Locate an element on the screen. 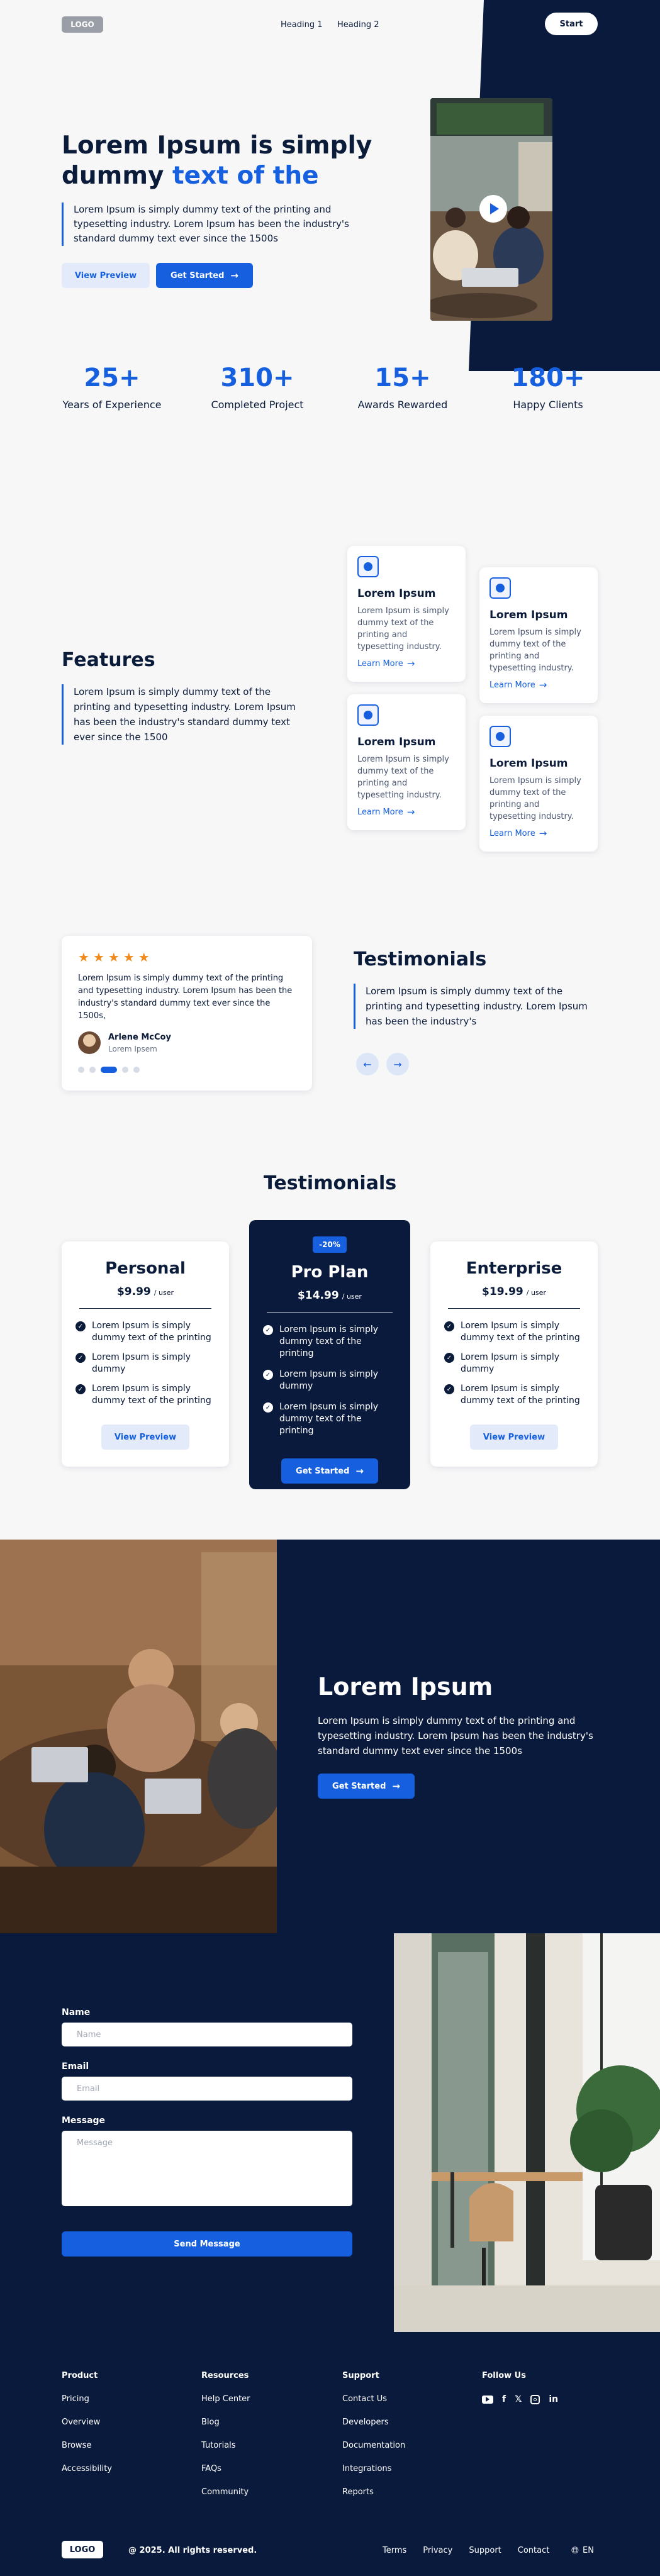 The width and height of the screenshot is (660, 2576). testimonials-title: Testimonials is located at coordinates (421, 959).